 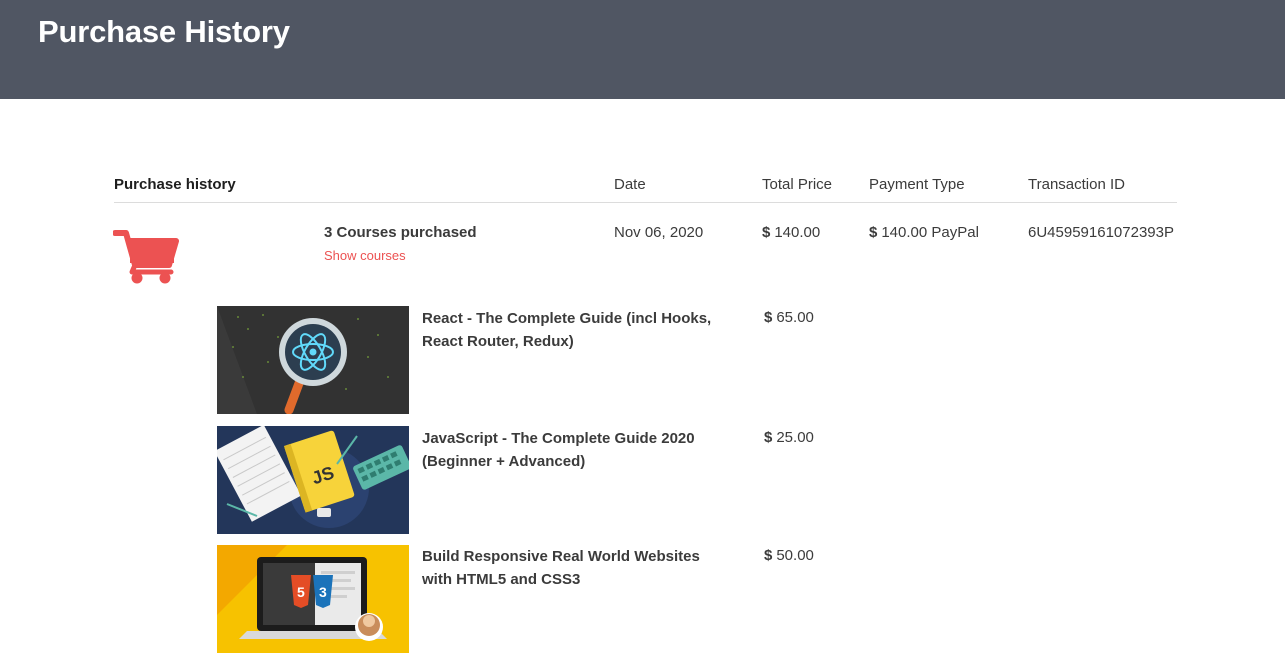 I want to click on column-header-transaction-id: Transaction ID, so click(x=1076, y=184).